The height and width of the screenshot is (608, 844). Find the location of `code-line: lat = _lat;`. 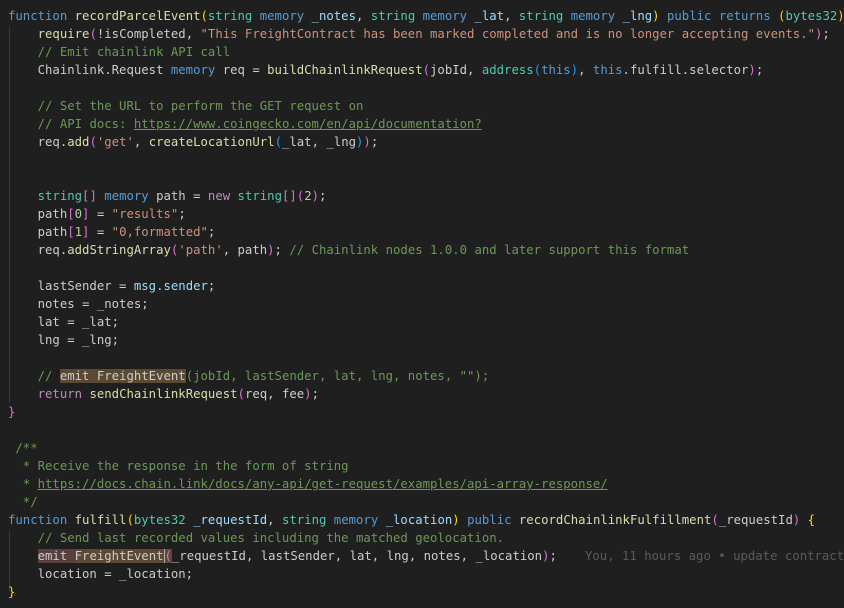

code-line: lat = _lat; is located at coordinates (426, 322).